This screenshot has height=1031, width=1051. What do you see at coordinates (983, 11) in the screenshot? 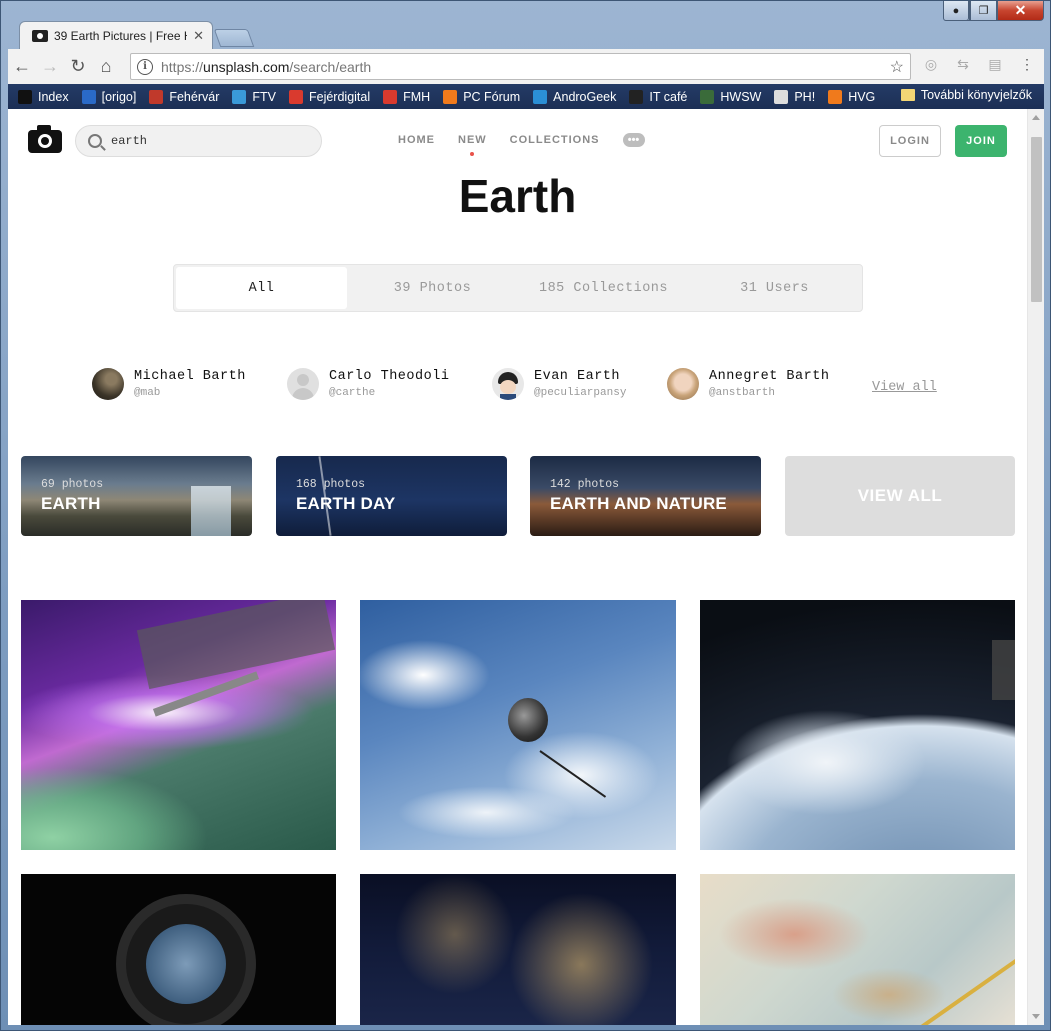
I see `maximize-button: ❐` at bounding box center [983, 11].